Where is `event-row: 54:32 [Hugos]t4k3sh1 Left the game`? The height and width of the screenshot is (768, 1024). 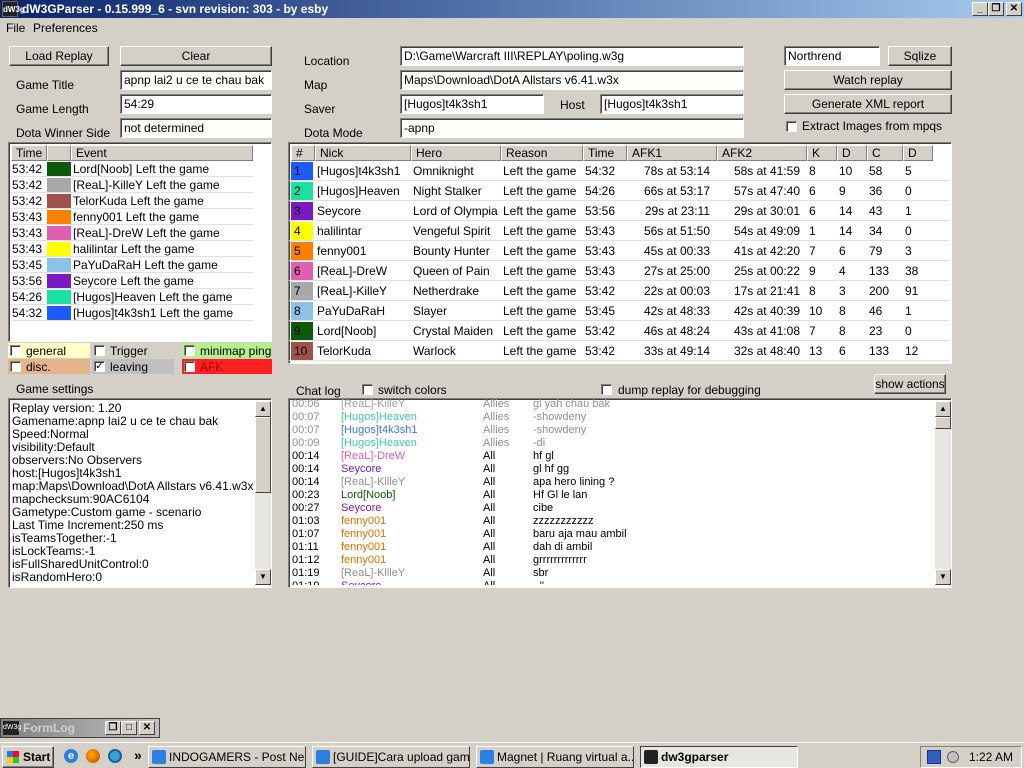 event-row: 54:32 [Hugos]t4k3sh1 Left the game is located at coordinates (132, 313).